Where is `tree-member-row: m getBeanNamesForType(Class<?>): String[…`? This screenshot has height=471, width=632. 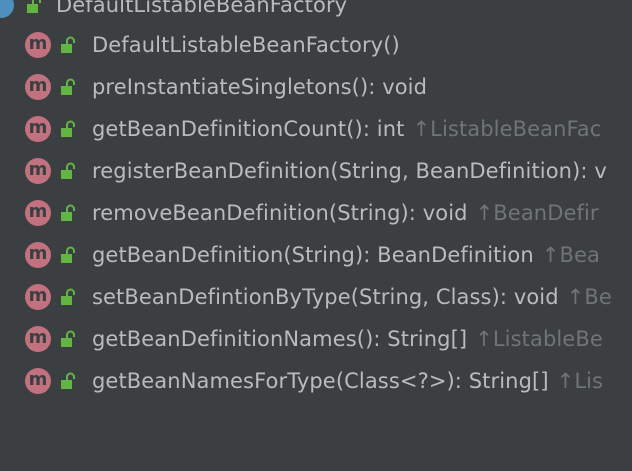 tree-member-row: m getBeanNamesForType(Class<?>): String[… is located at coordinates (316, 381).